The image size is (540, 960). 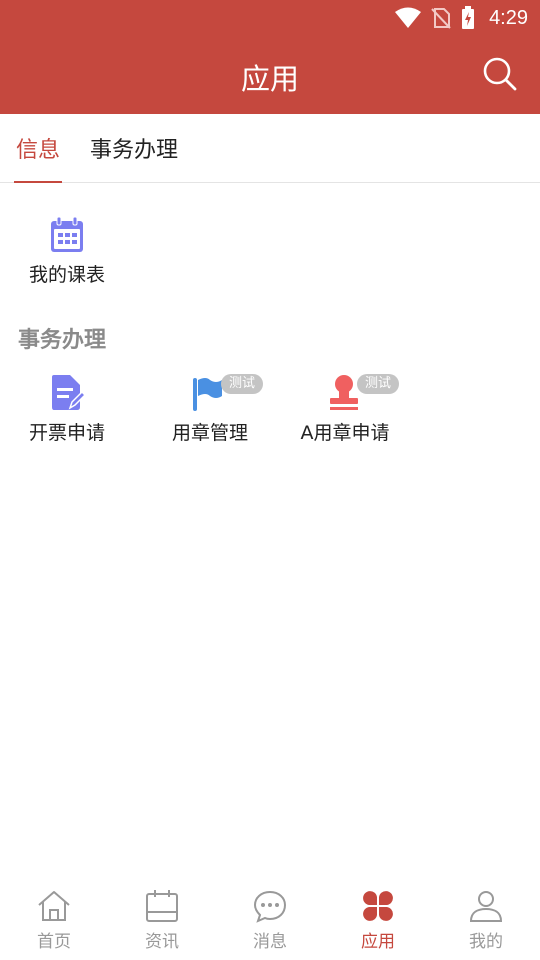 What do you see at coordinates (69, 392) in the screenshot?
I see `document-edit-icon` at bounding box center [69, 392].